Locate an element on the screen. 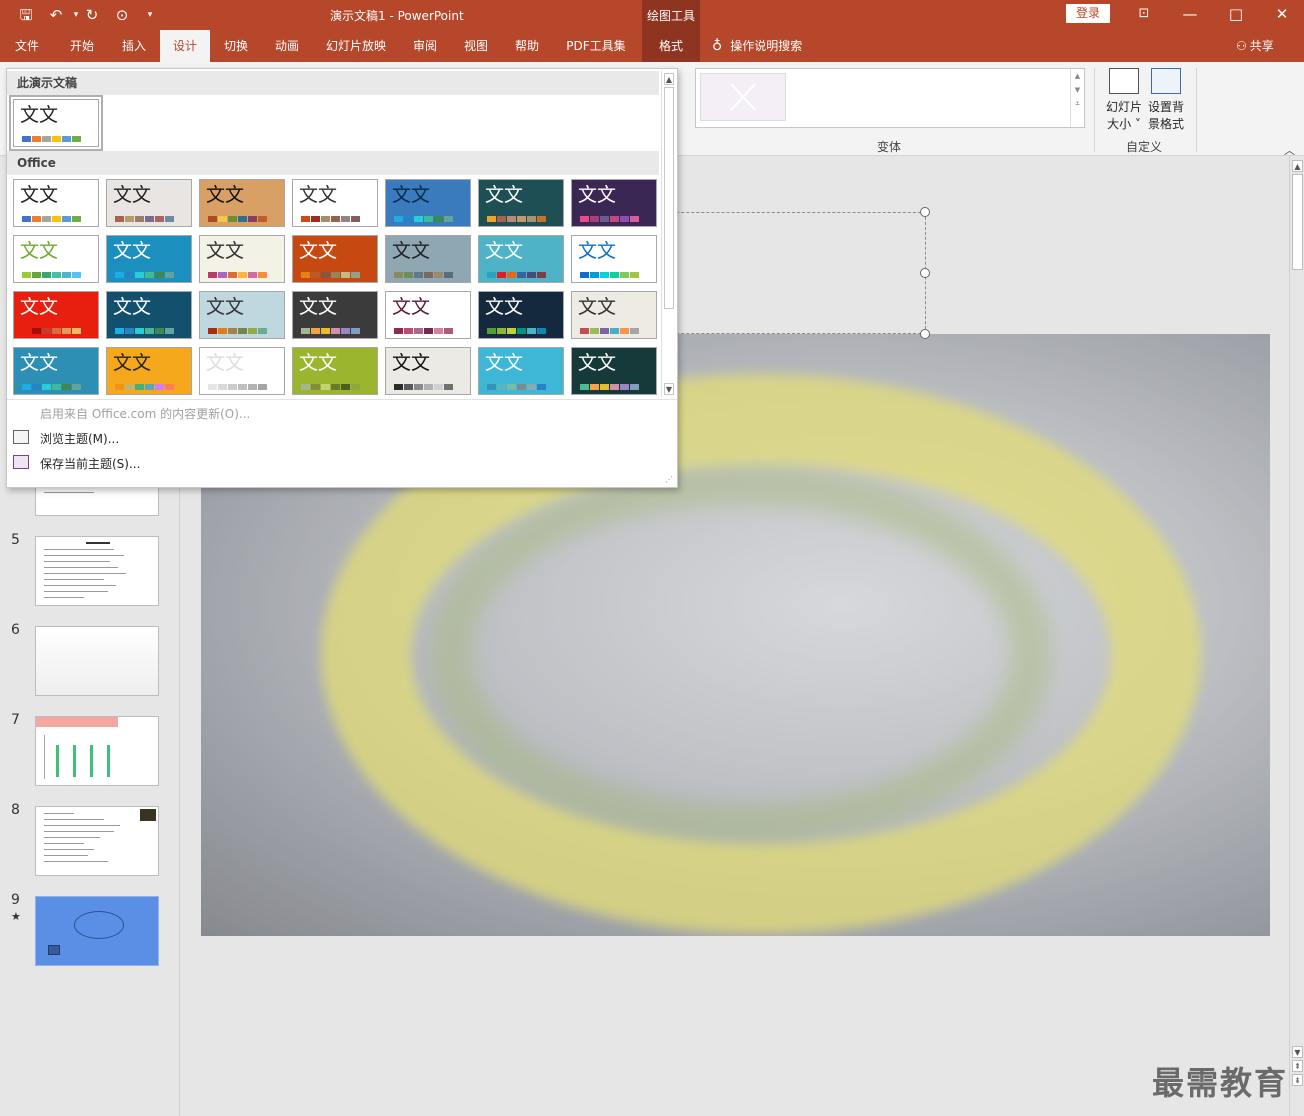 This screenshot has width=1304, height=1116. tab-view: 视图 is located at coordinates (476, 46).